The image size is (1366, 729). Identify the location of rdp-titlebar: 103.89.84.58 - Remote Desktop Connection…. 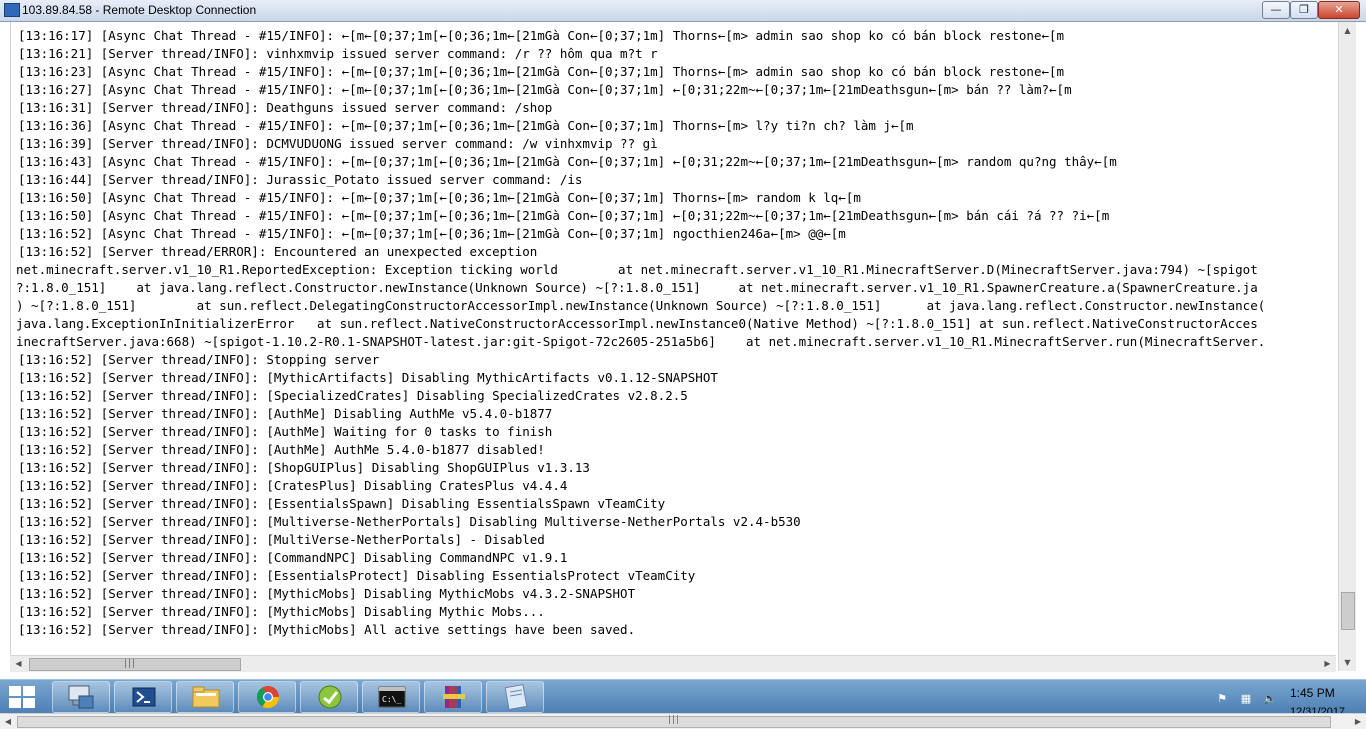
(683, 11).